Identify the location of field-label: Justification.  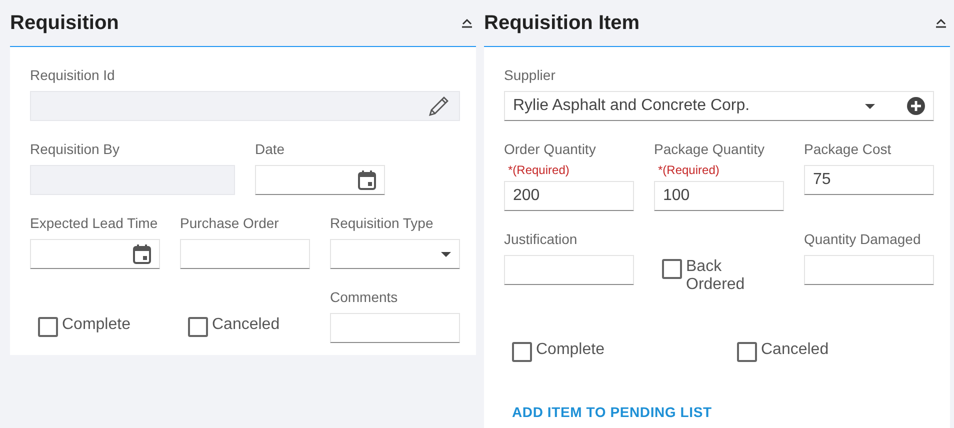
(541, 240).